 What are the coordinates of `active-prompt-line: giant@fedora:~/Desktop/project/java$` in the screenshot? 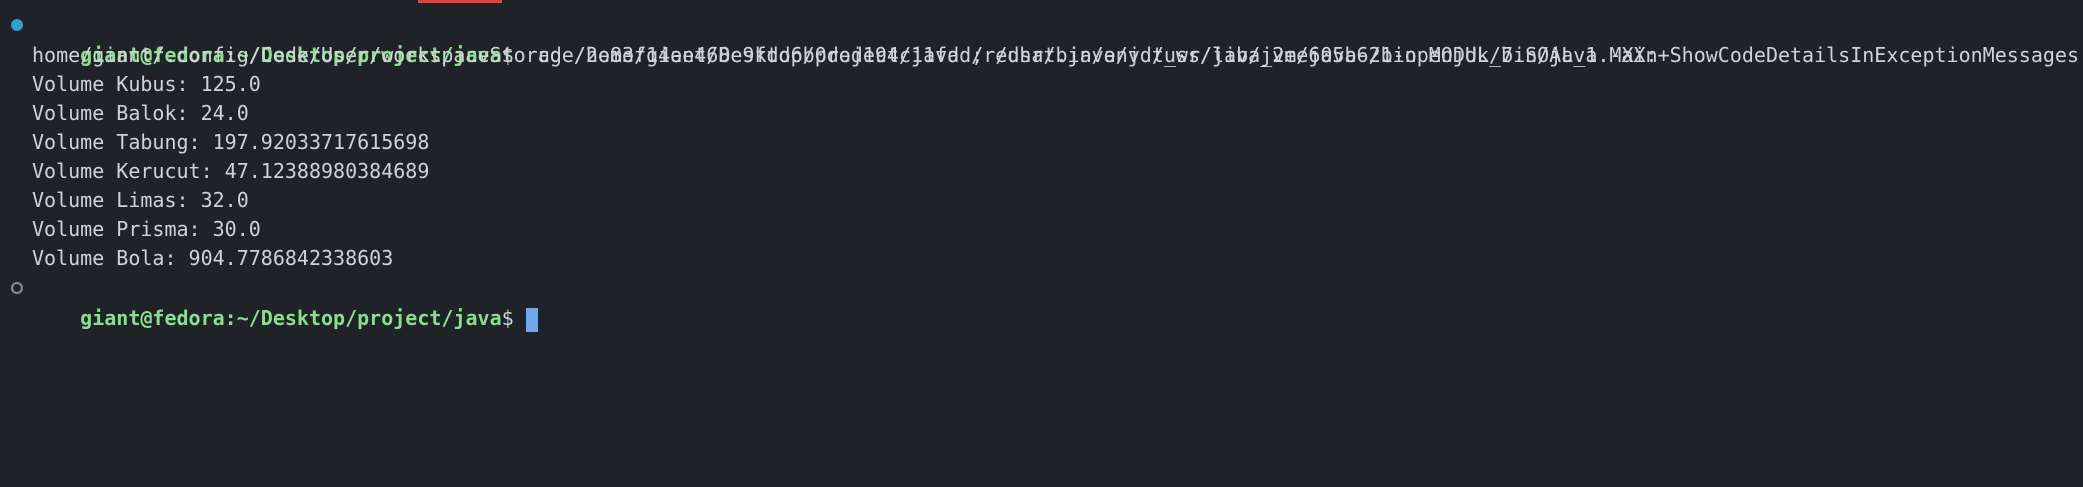 It's located at (285, 303).